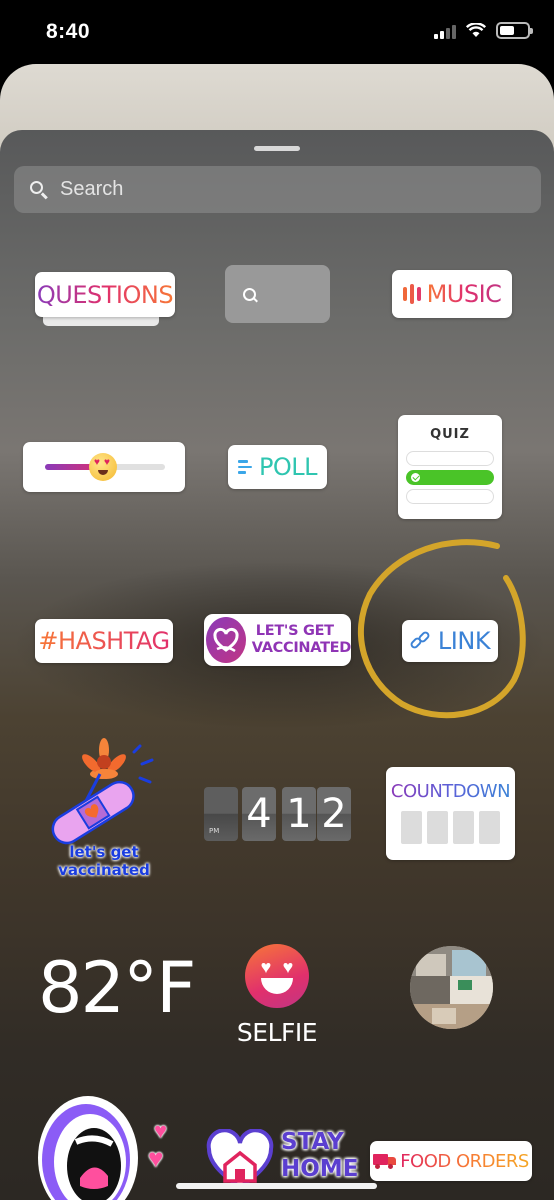  Describe the element at coordinates (221, 814) in the screenshot. I see `clock-flip-hour-tens: PM` at that location.